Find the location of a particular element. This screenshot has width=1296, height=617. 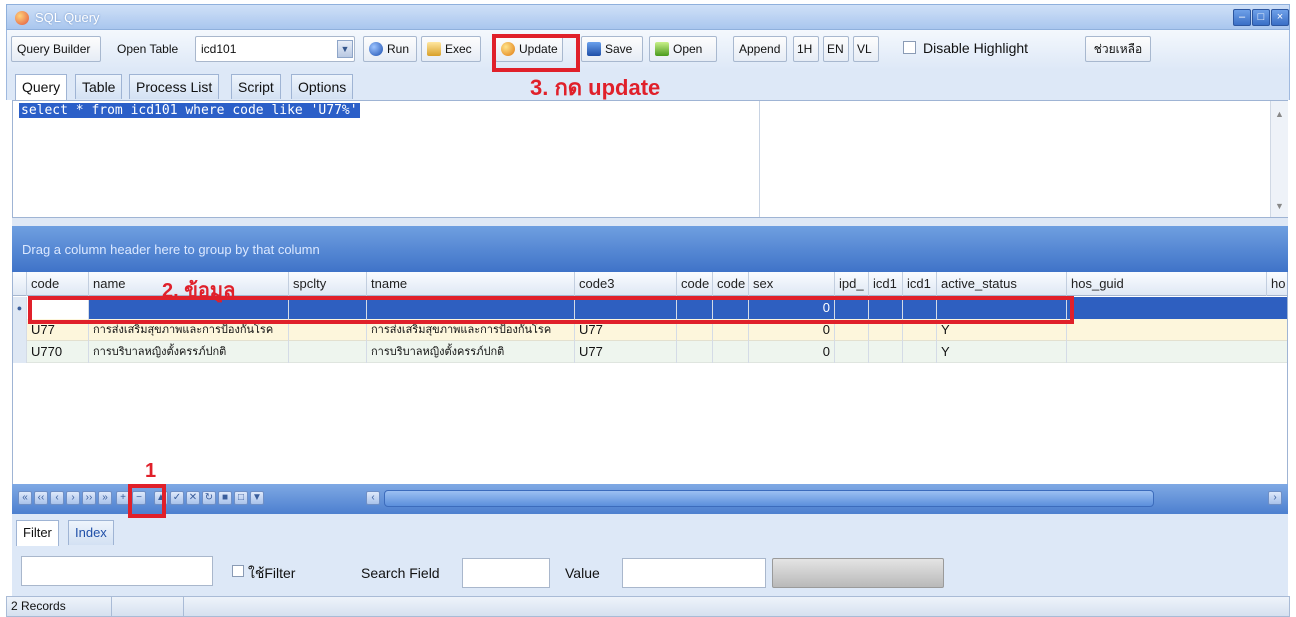

column-header: hos_guid is located at coordinates (1167, 284).